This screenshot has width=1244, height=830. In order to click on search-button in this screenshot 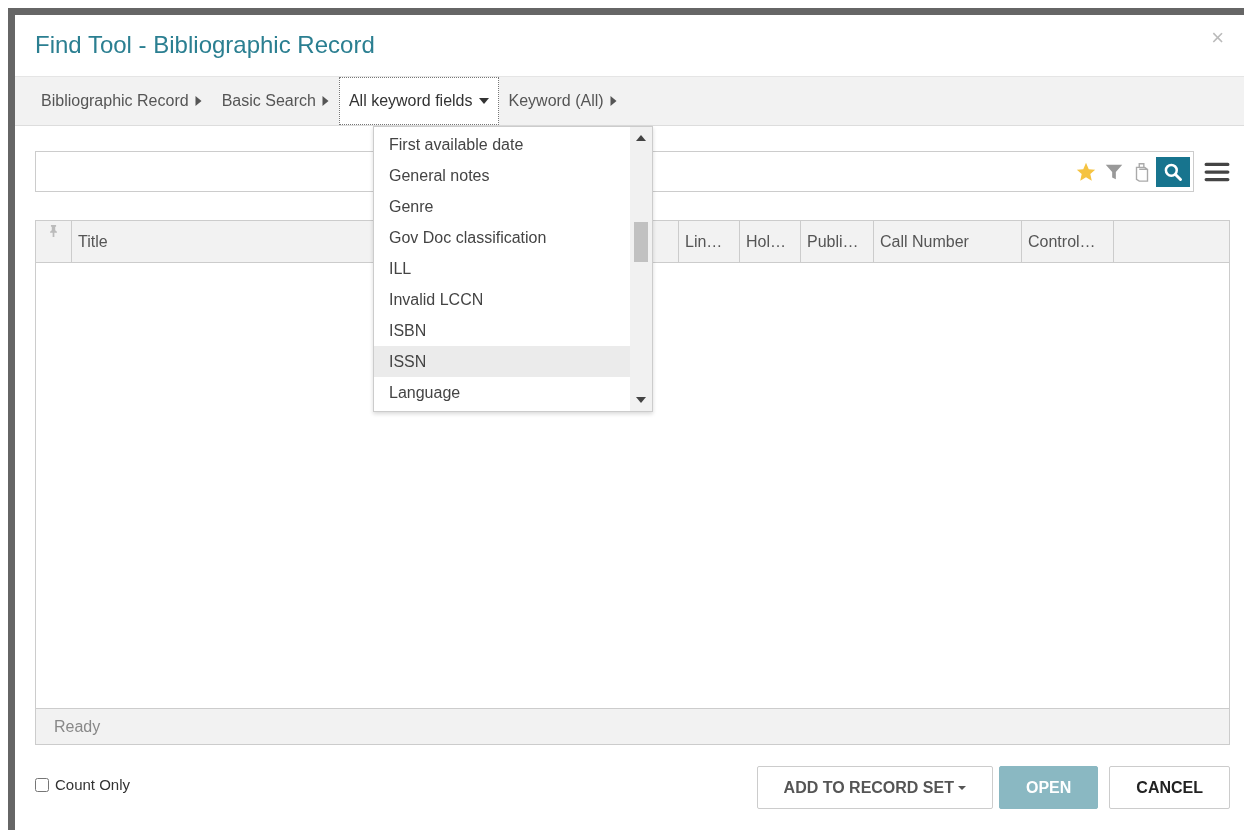, I will do `click(1173, 171)`.